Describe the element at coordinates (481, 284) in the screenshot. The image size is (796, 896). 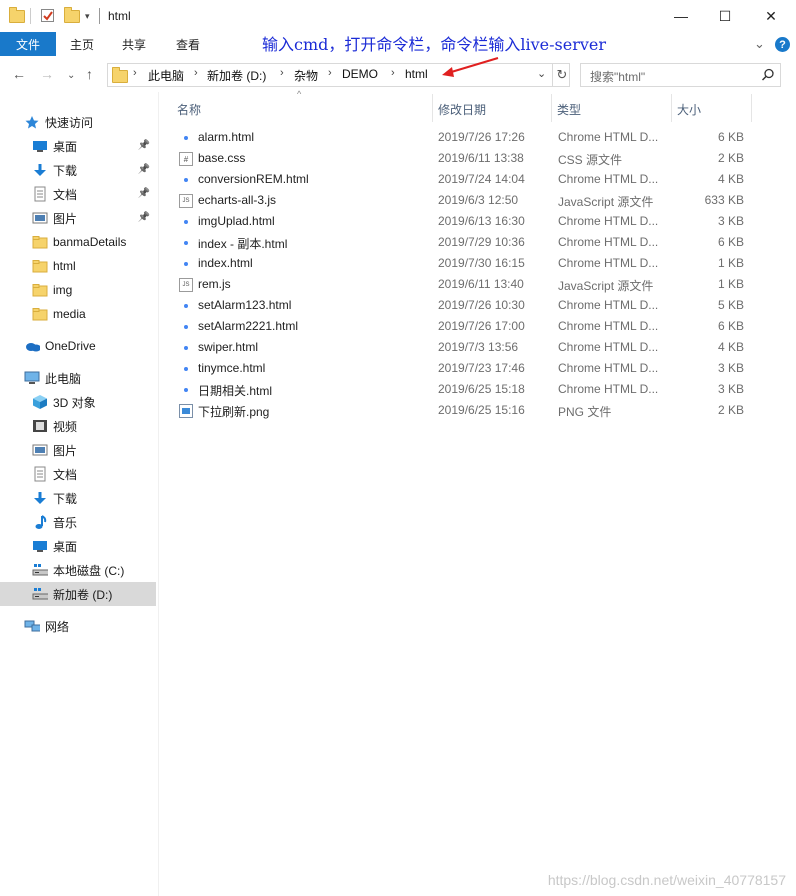
I see `file-date: 2019/6/11 13:40` at that location.